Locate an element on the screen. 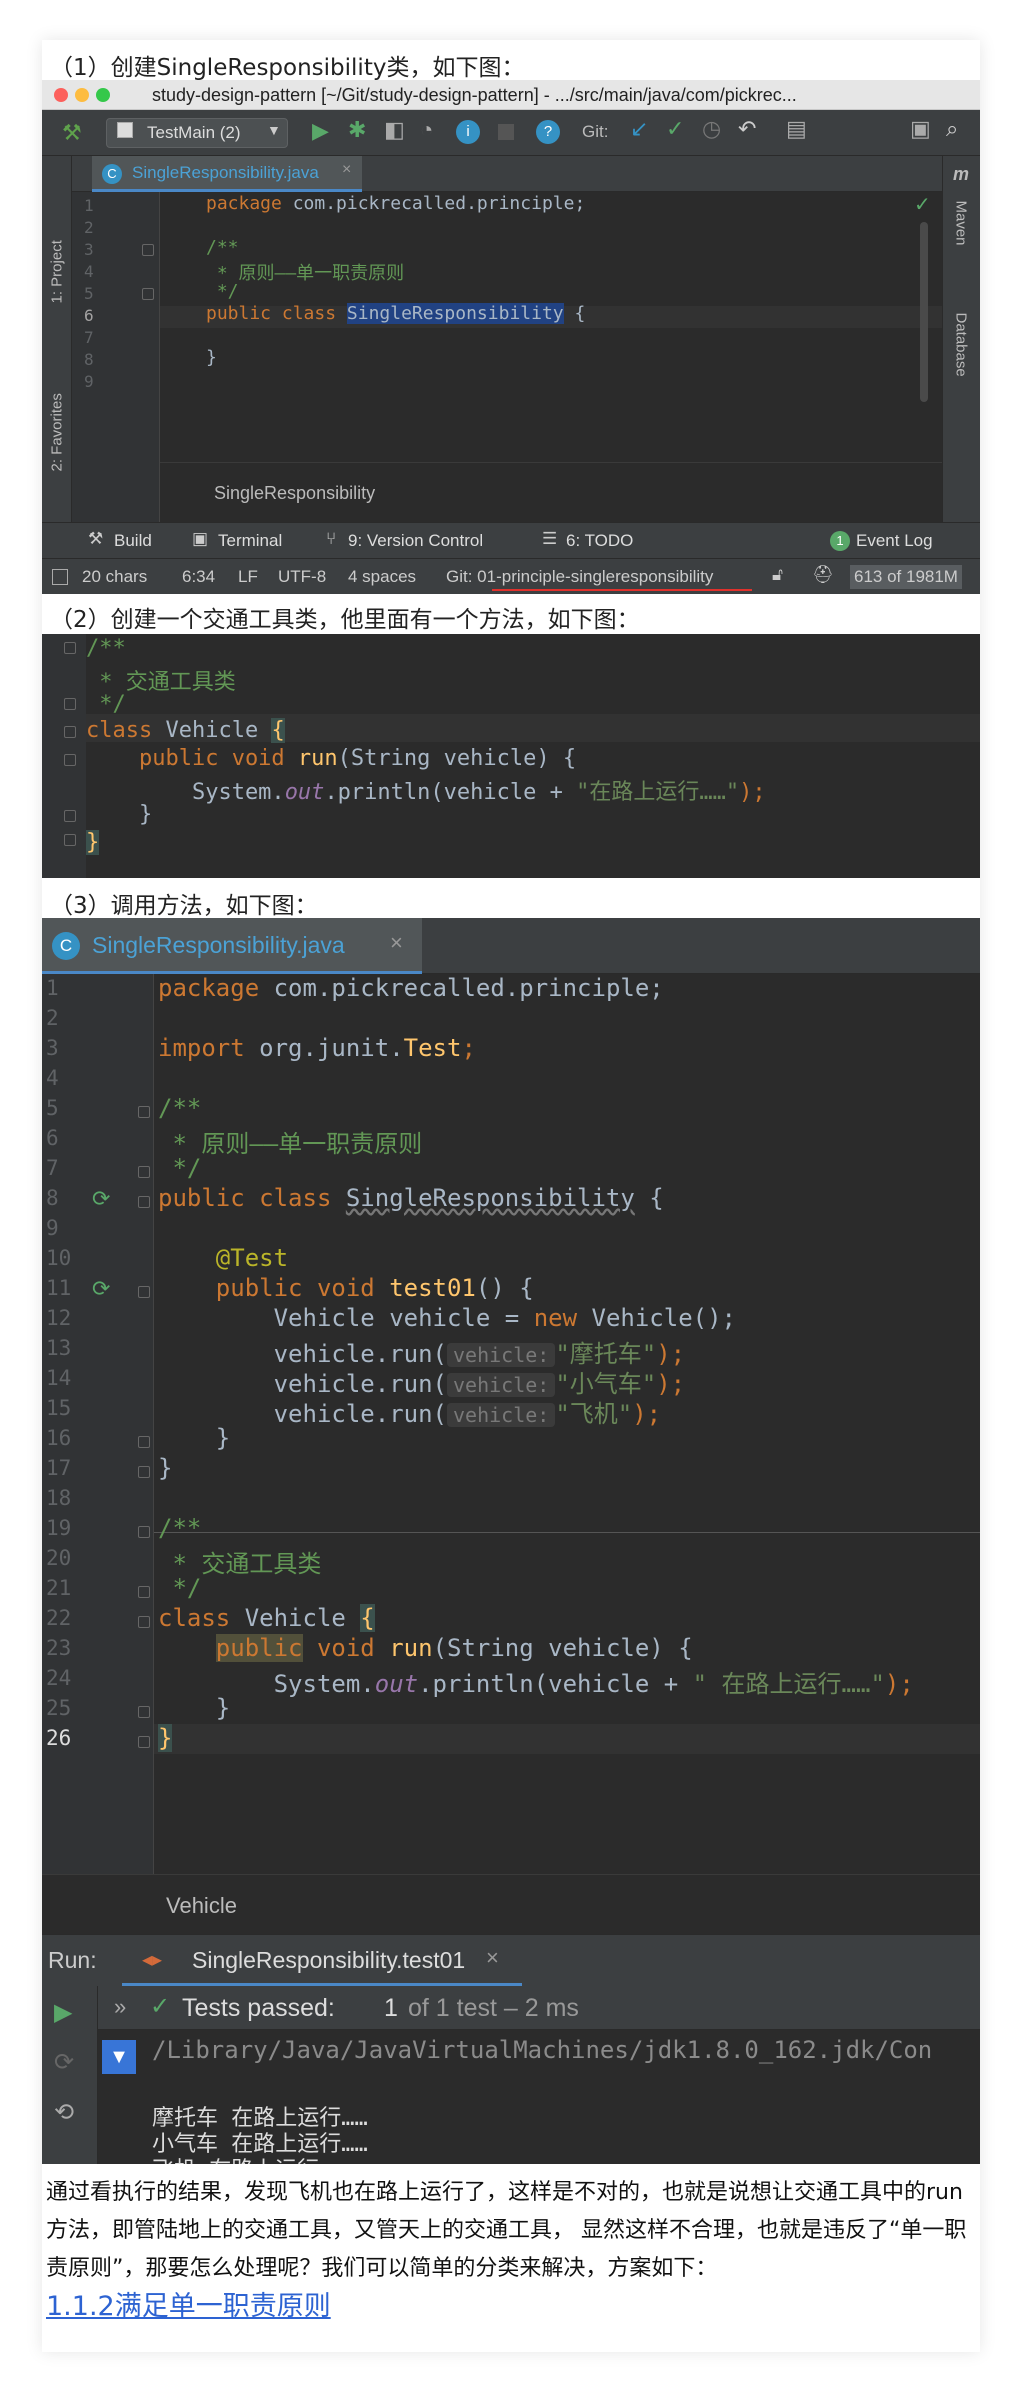 The image size is (1022, 2394). profile-icon: ◔ is located at coordinates (426, 130).